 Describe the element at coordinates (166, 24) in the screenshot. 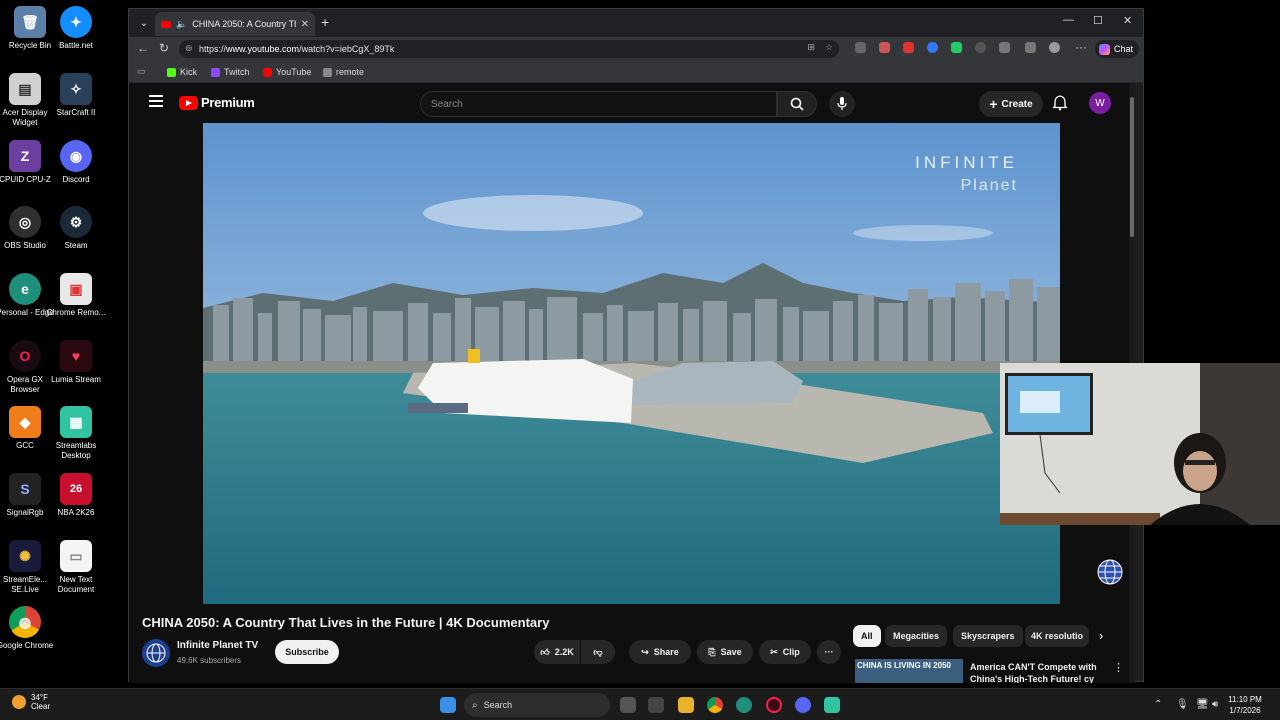

I see `youtube-favicon-icon` at that location.